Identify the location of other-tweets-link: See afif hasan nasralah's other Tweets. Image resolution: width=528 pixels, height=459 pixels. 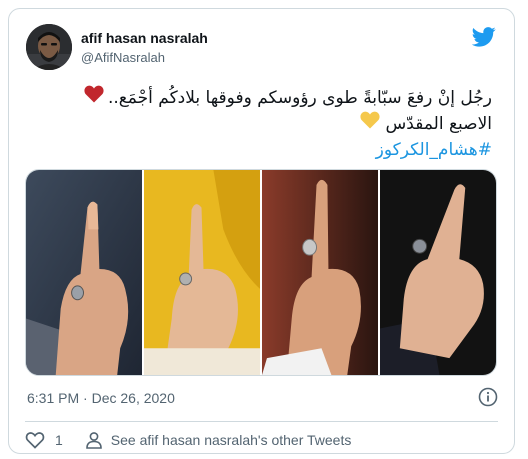
(218, 440).